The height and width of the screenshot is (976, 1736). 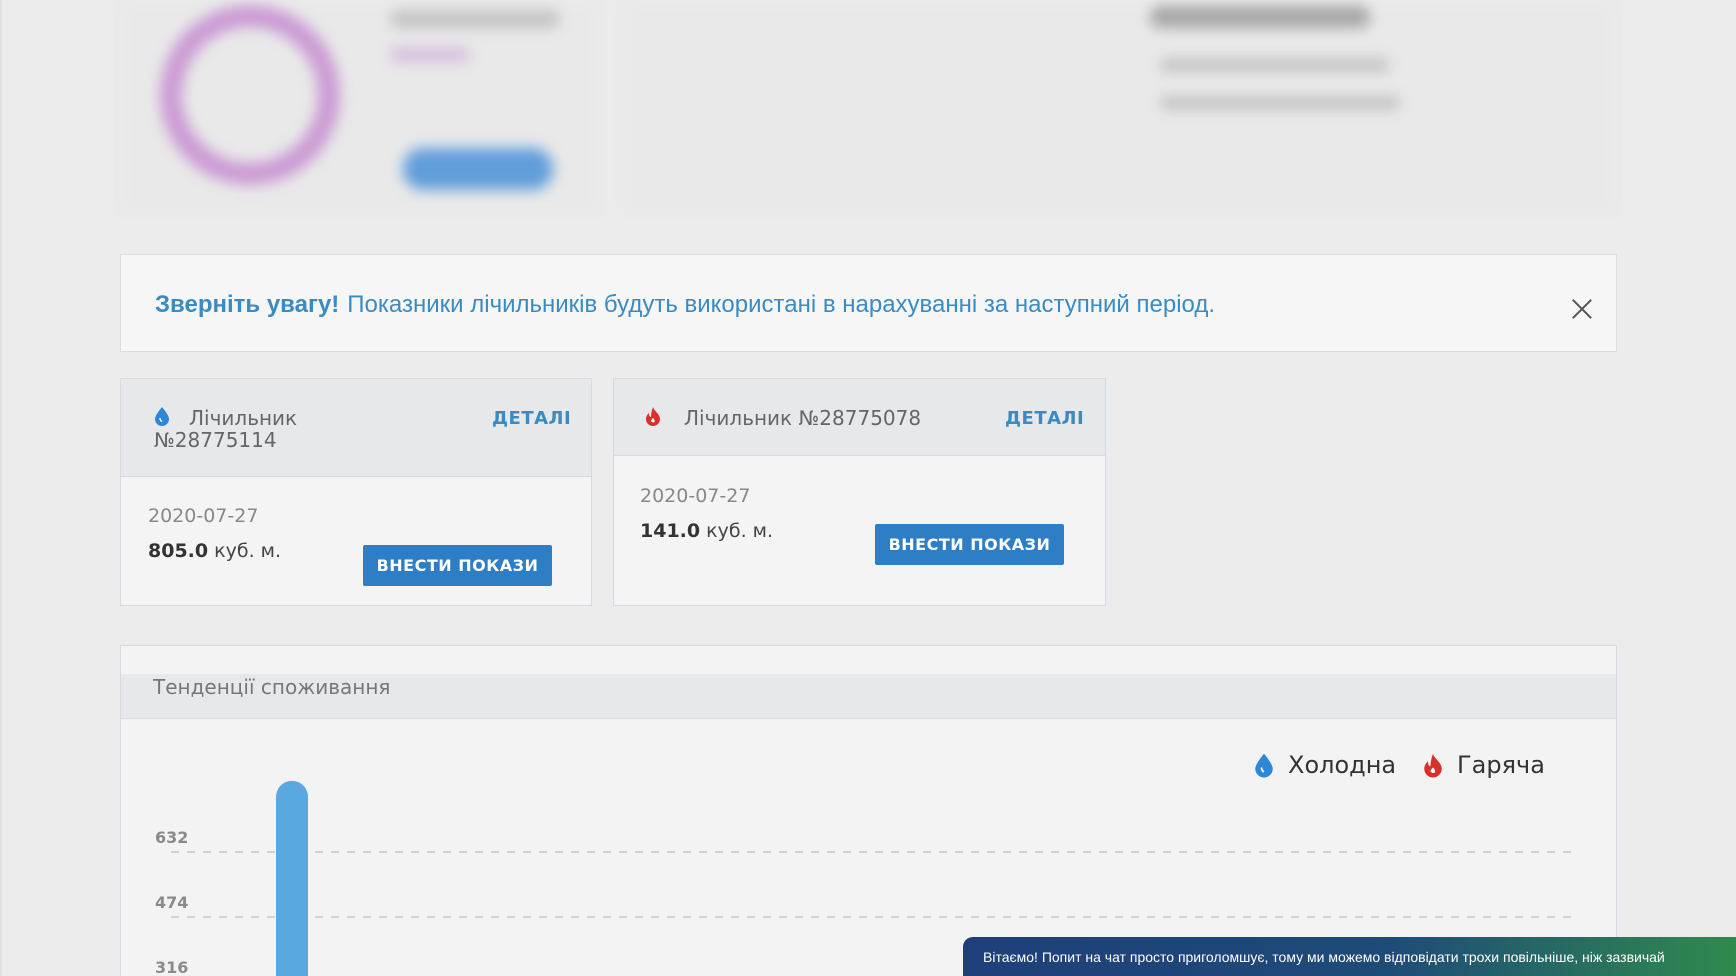 I want to click on meter-value: 141.0, so click(x=670, y=531).